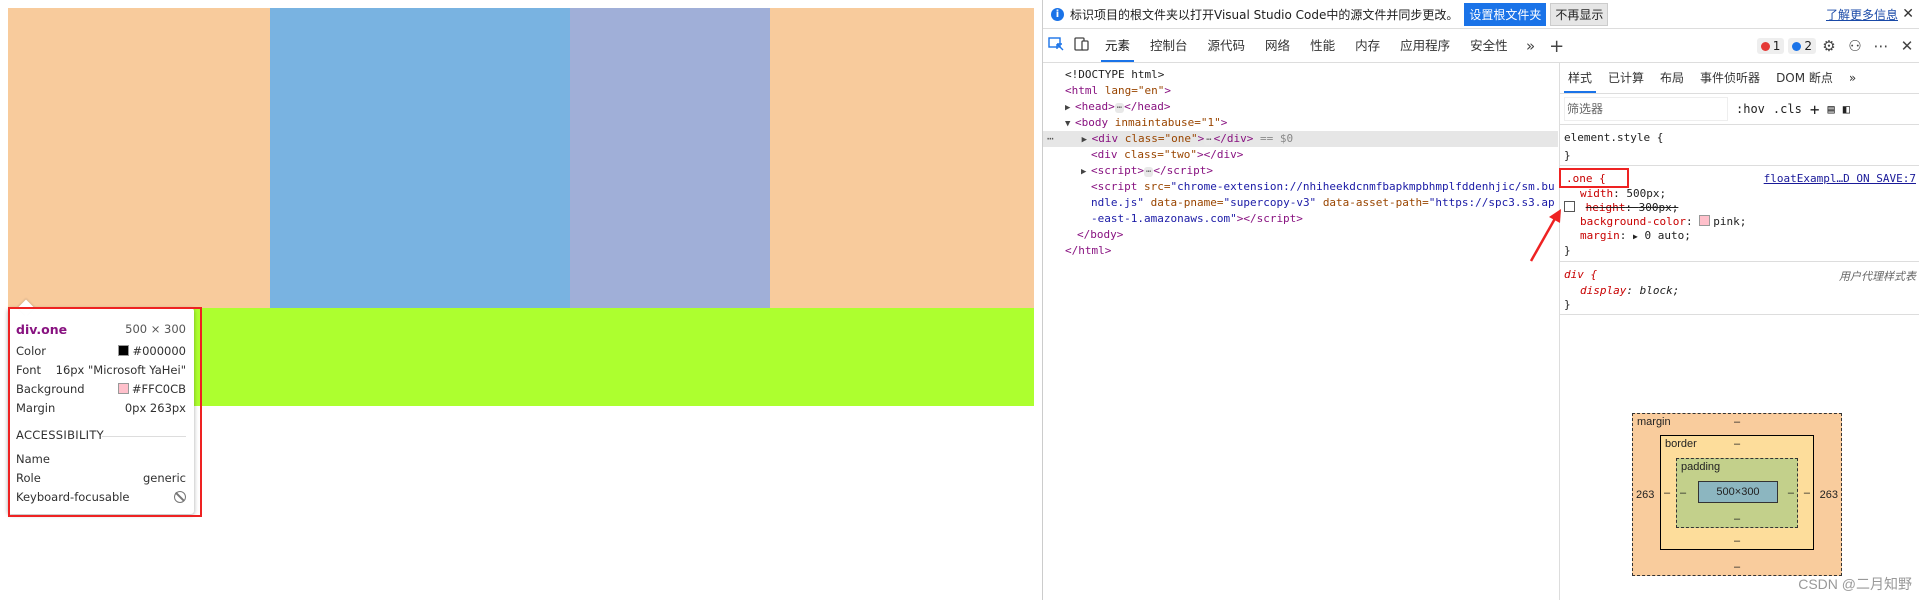 The width and height of the screenshot is (1919, 600). What do you see at coordinates (164, 478) in the screenshot?
I see `tooltip-value: generic` at bounding box center [164, 478].